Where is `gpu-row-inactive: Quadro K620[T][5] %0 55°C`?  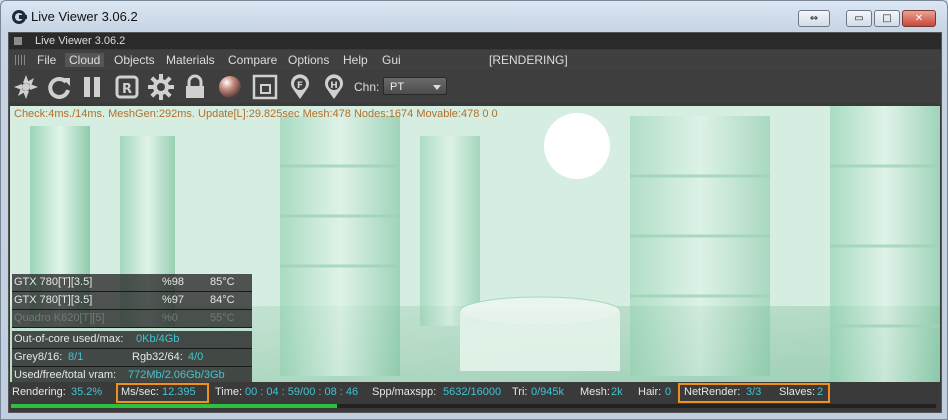
gpu-row-inactive: Quadro K620[T][5] %0 55°C is located at coordinates (132, 319).